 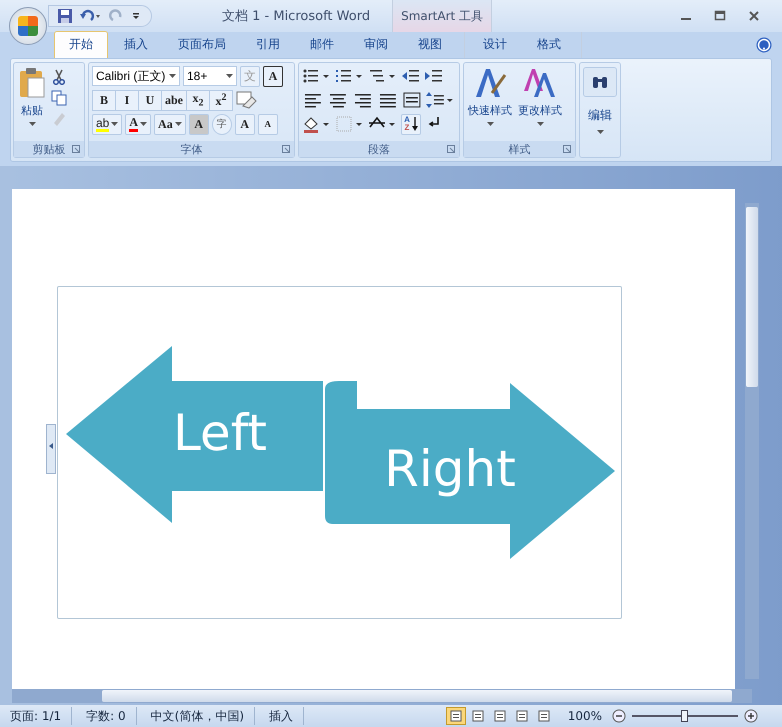 I want to click on zoom-in-icon, so click(x=751, y=716).